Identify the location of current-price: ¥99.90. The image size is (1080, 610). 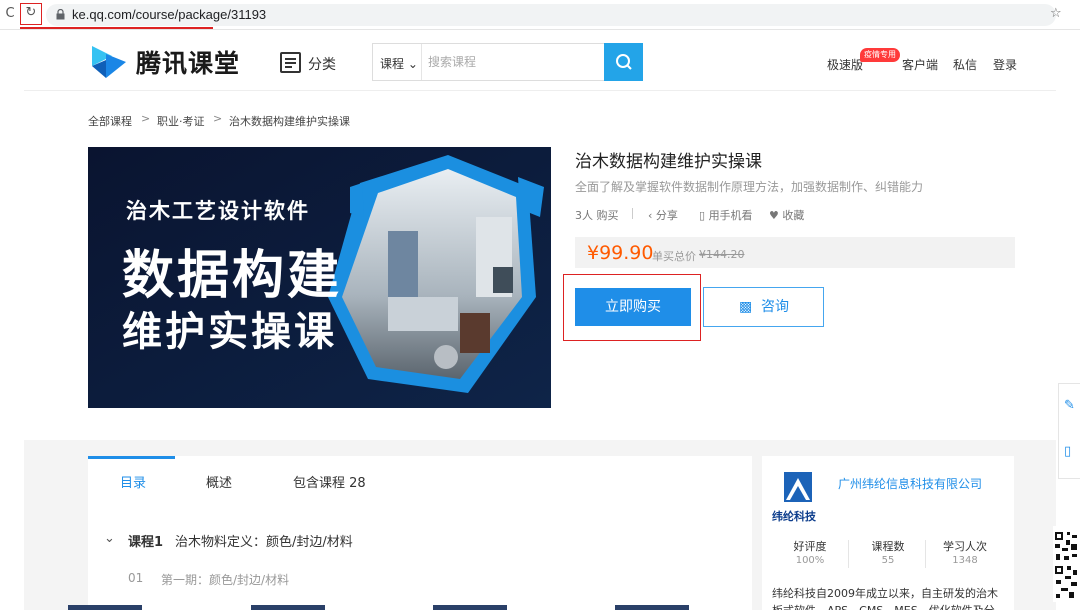
(620, 253).